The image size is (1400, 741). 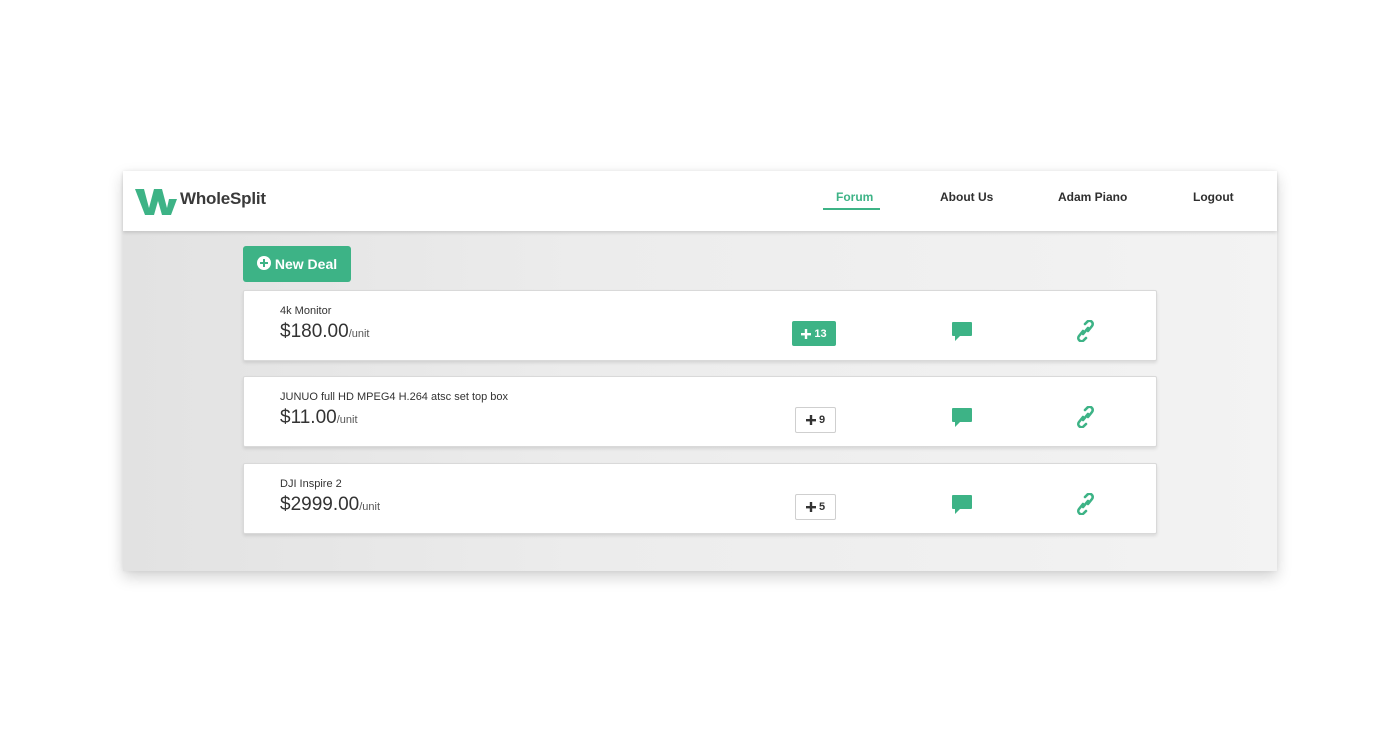 What do you see at coordinates (851, 209) in the screenshot?
I see `nav-active-indicator` at bounding box center [851, 209].